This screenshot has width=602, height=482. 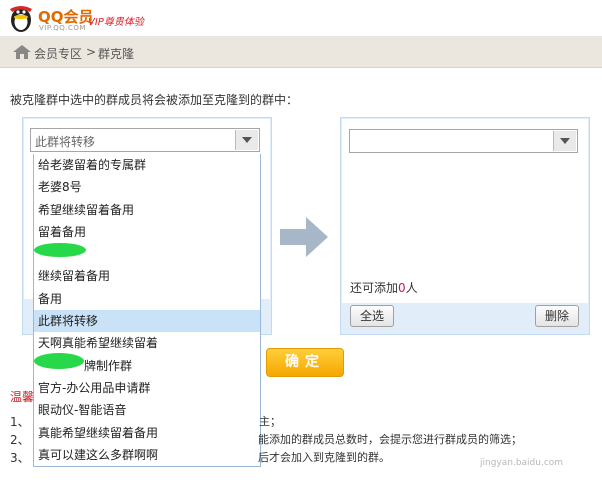 What do you see at coordinates (58, 53) in the screenshot?
I see `breadcrumb-home-link: 会员专区` at bounding box center [58, 53].